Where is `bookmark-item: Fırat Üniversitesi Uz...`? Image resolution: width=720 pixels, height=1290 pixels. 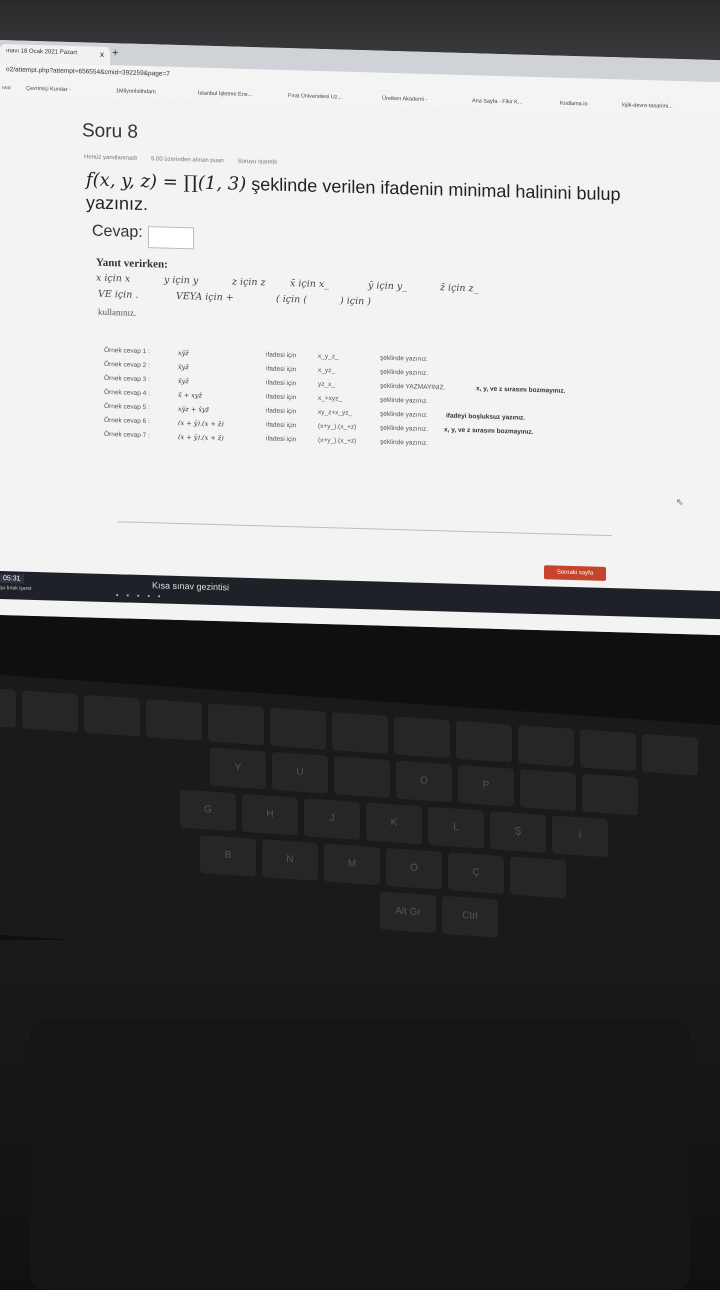
bookmark-item: Fırat Üniversitesi Uz... is located at coordinates (315, 97).